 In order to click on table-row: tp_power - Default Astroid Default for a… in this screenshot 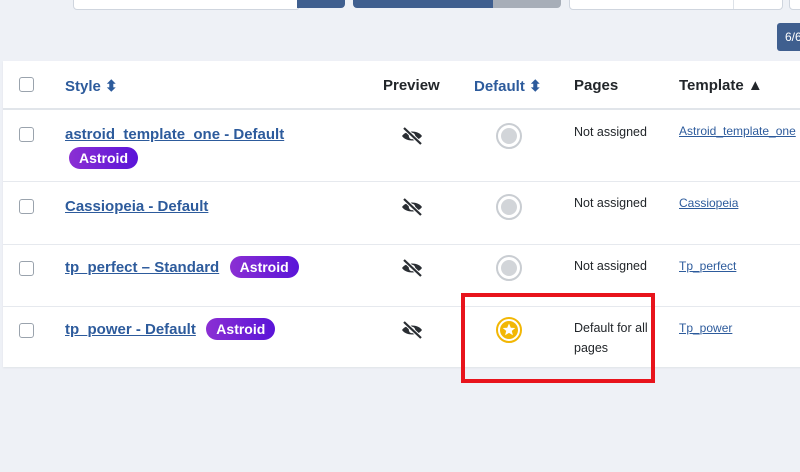, I will do `click(401, 337)`.